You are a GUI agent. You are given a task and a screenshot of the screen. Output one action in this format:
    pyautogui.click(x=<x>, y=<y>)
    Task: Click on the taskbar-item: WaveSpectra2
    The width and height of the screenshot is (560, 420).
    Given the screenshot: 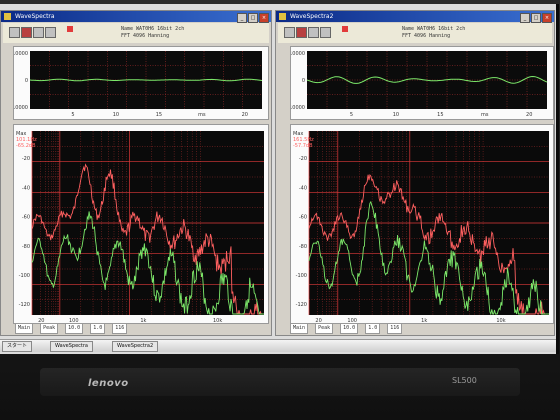 What is the action you would take?
    pyautogui.click(x=135, y=346)
    